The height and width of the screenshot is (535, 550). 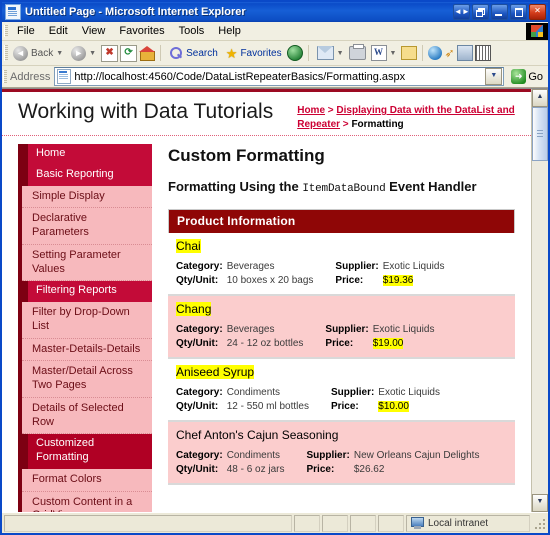 What do you see at coordinates (85, 451) in the screenshot?
I see `sidebar-item-customized-formatting: Customized Formatting` at bounding box center [85, 451].